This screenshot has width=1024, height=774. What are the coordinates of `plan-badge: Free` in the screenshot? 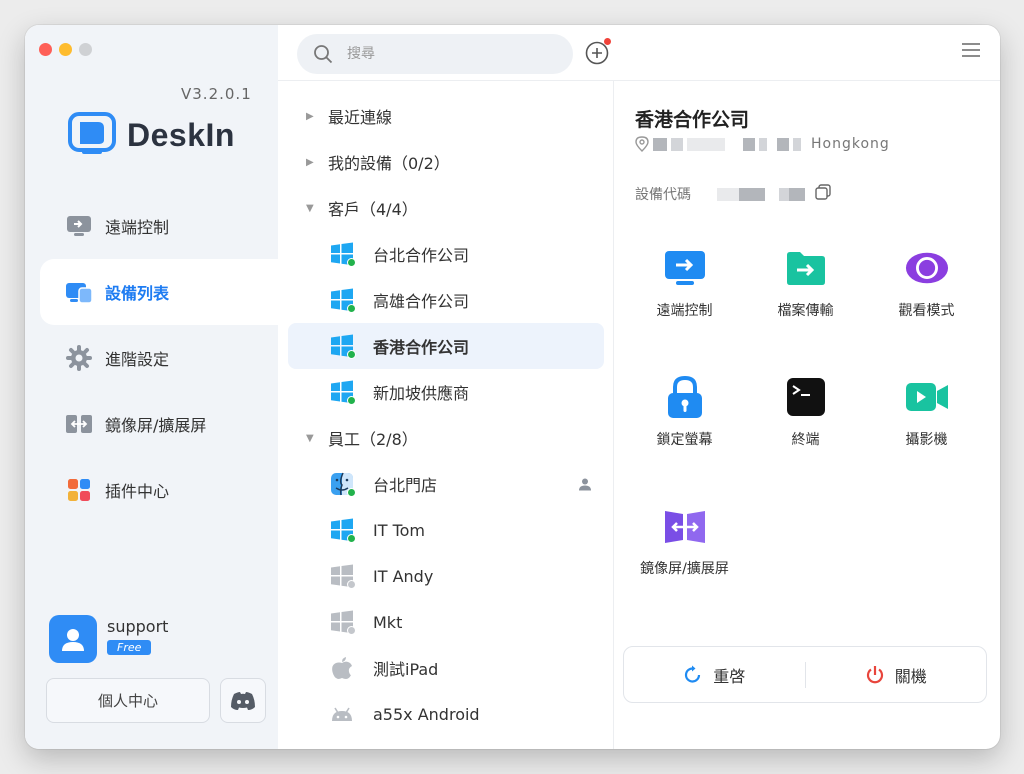 It's located at (129, 647).